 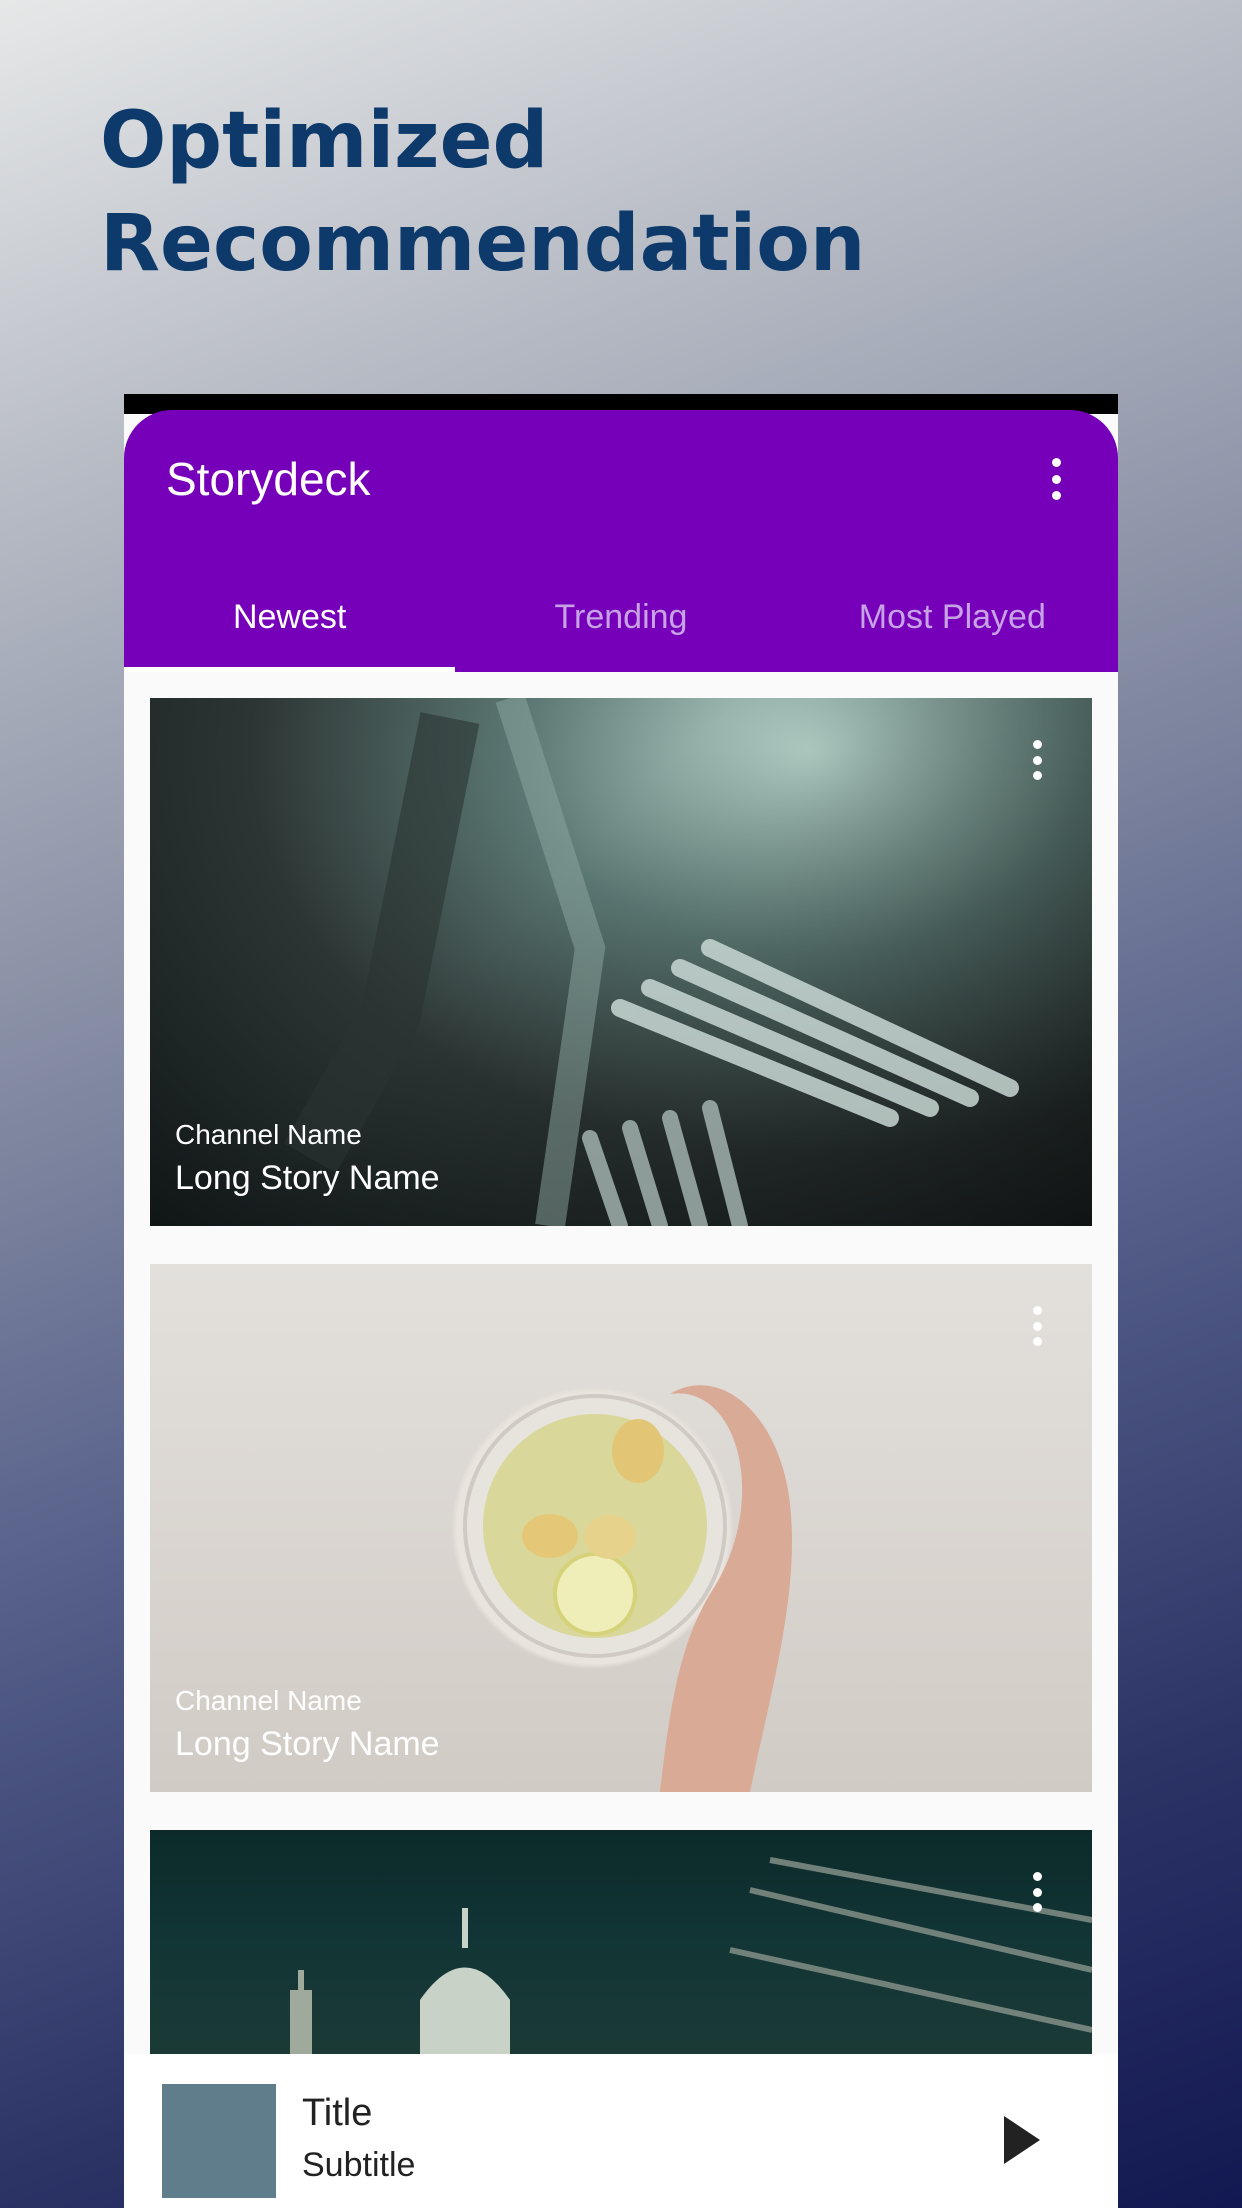 What do you see at coordinates (621, 541) in the screenshot?
I see `app-bar: Storydeck Newest Trending Most Played` at bounding box center [621, 541].